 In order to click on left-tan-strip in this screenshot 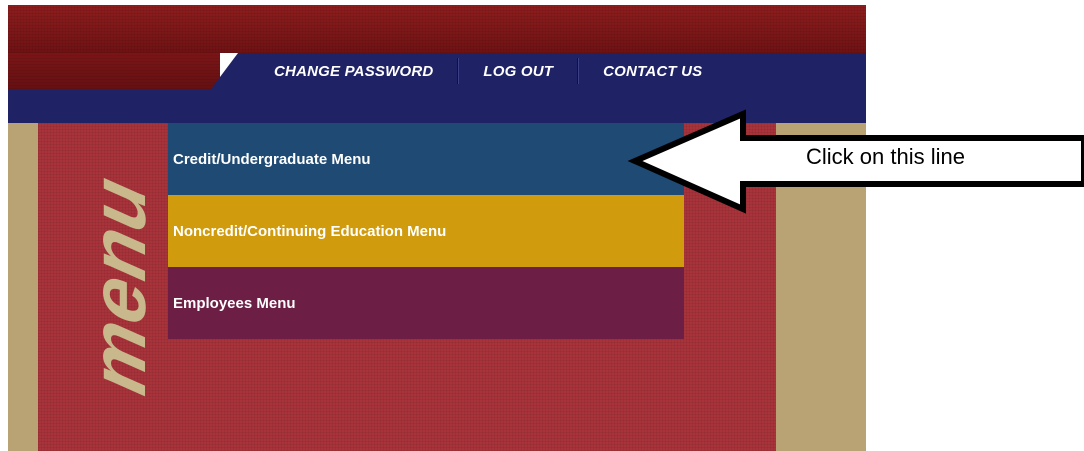, I will do `click(23, 287)`.